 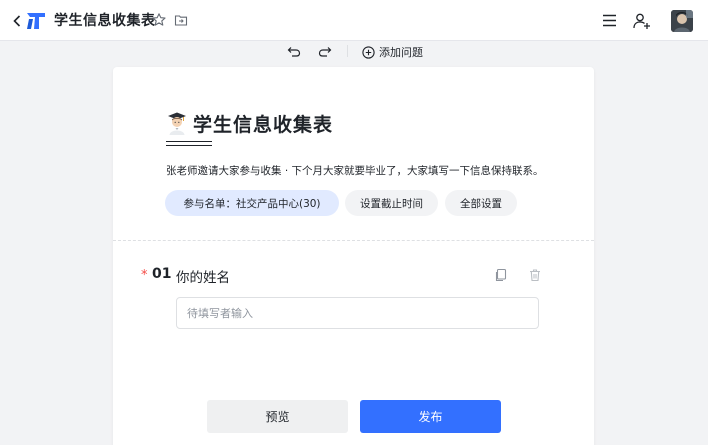 I want to click on question-title: 你的姓名, so click(x=203, y=276).